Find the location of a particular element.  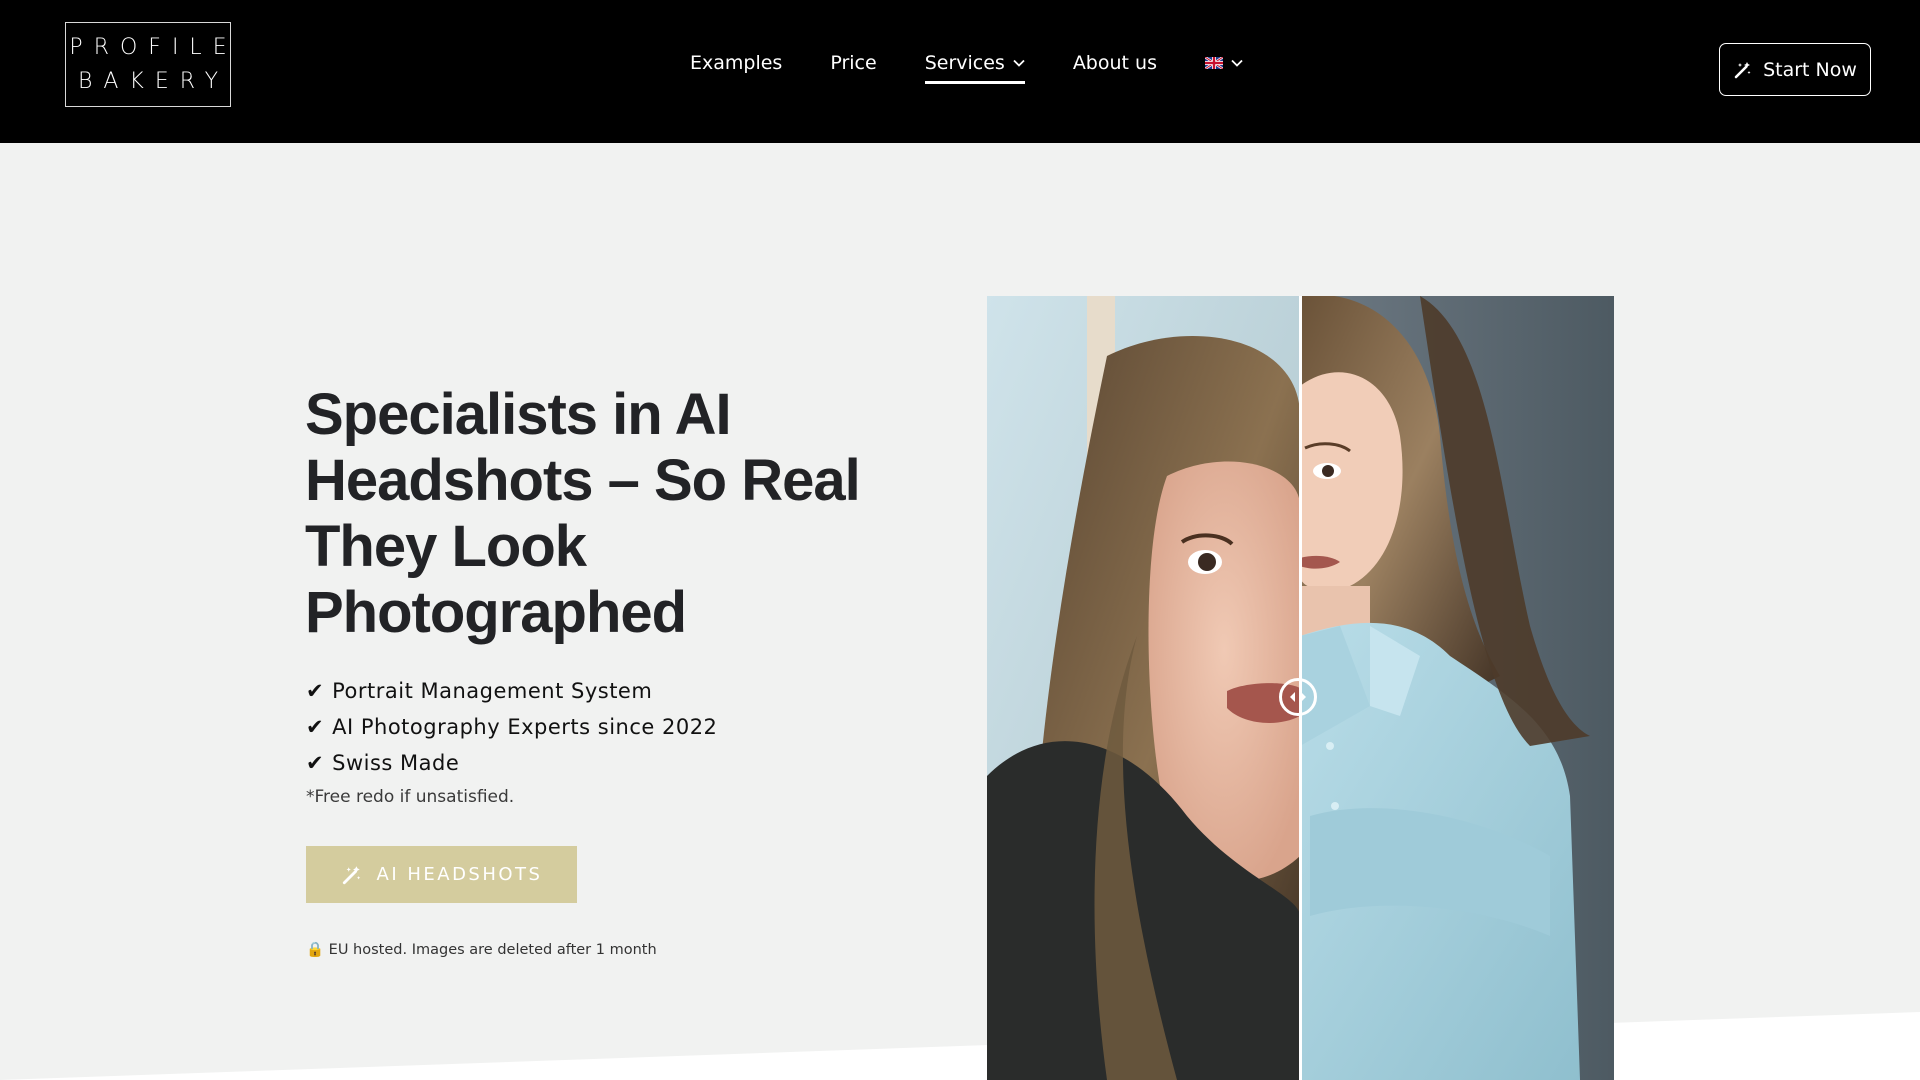

before-image is located at coordinates (1143, 688).